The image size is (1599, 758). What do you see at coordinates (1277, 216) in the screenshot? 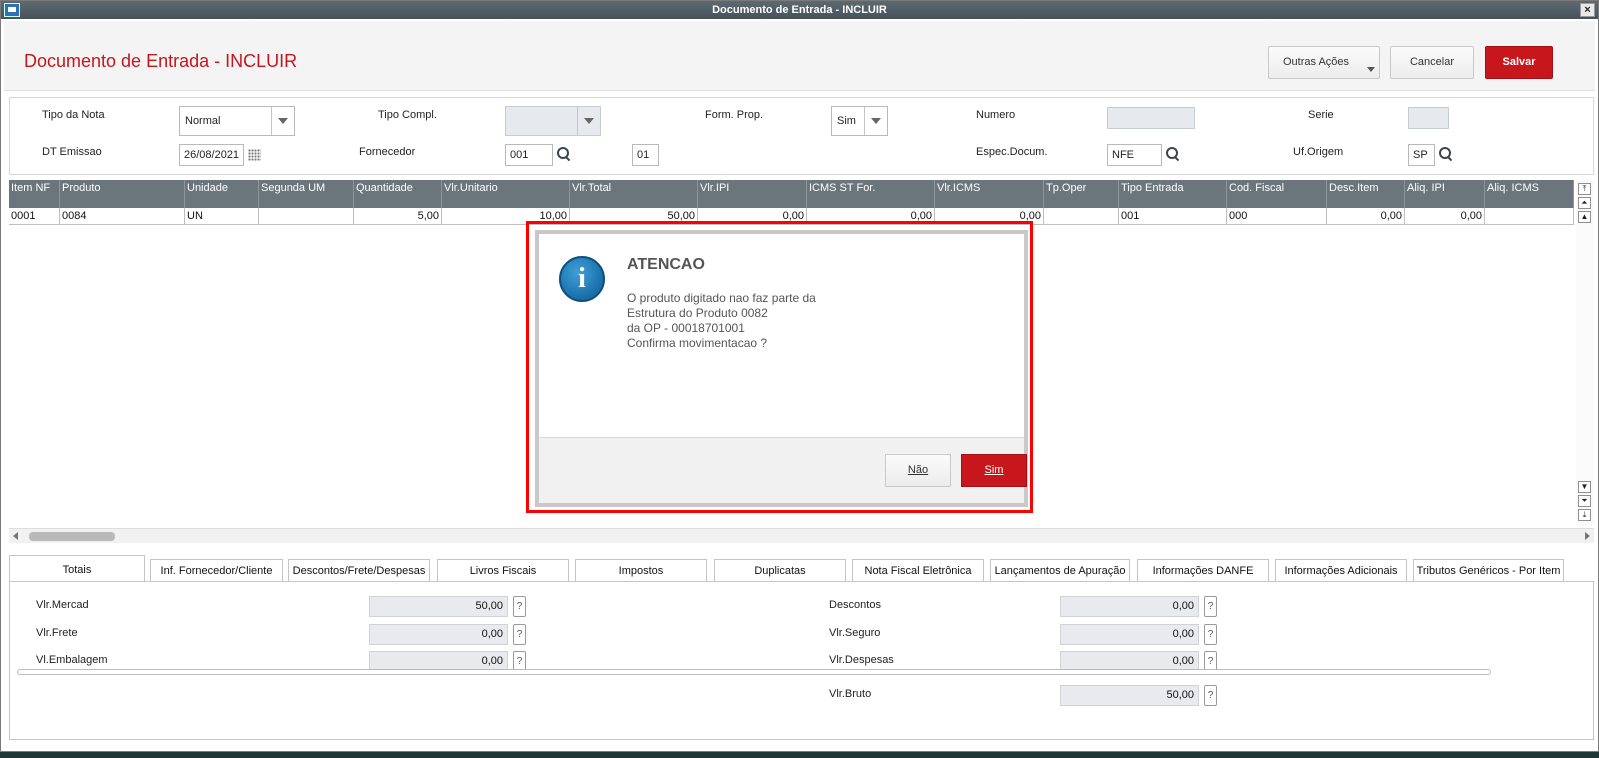
I see `table-cell: 000` at bounding box center [1277, 216].